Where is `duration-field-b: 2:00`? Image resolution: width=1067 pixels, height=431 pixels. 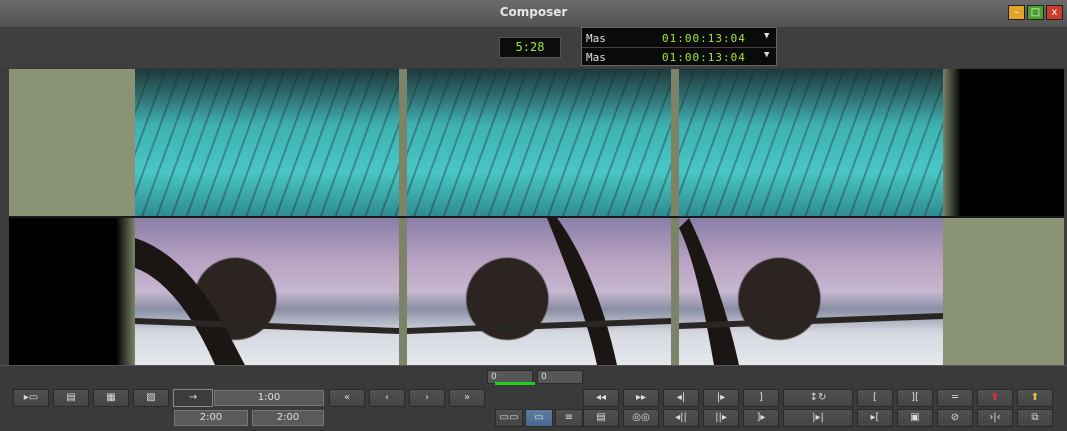
duration-field-b: 2:00 is located at coordinates (288, 418).